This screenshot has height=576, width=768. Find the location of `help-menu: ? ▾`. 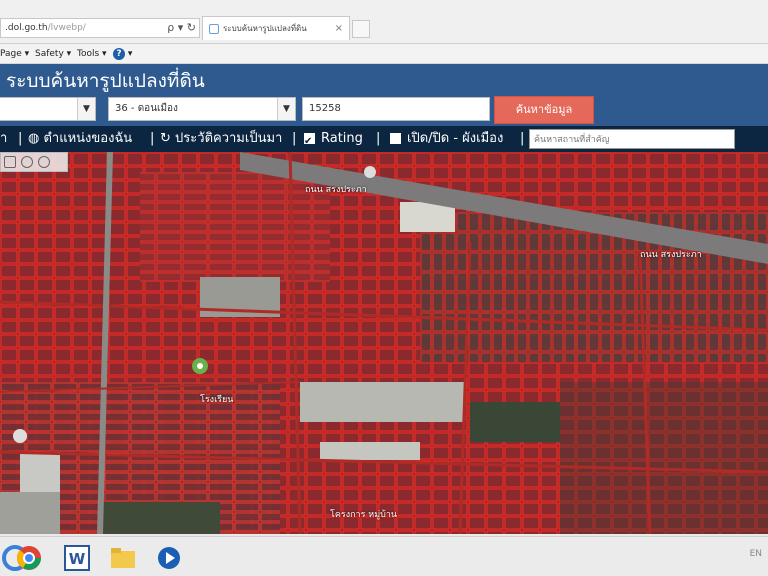

help-menu: ? ▾ is located at coordinates (122, 54).